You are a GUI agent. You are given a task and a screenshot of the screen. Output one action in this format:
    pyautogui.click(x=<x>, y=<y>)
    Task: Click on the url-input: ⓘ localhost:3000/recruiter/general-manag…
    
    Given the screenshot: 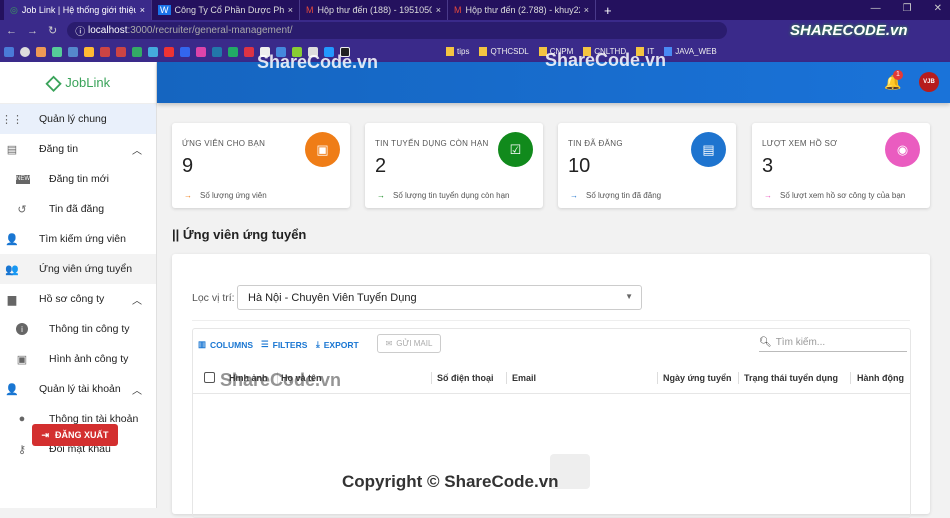 What is the action you would take?
    pyautogui.click(x=397, y=30)
    